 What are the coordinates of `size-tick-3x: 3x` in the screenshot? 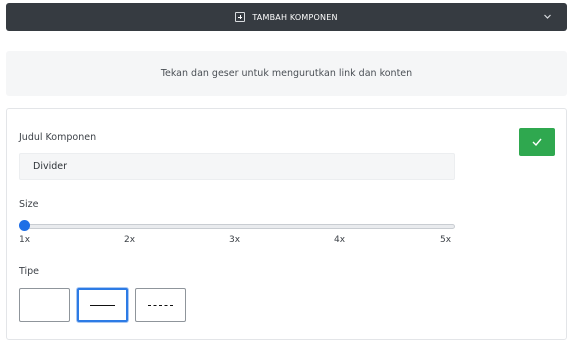 It's located at (235, 240).